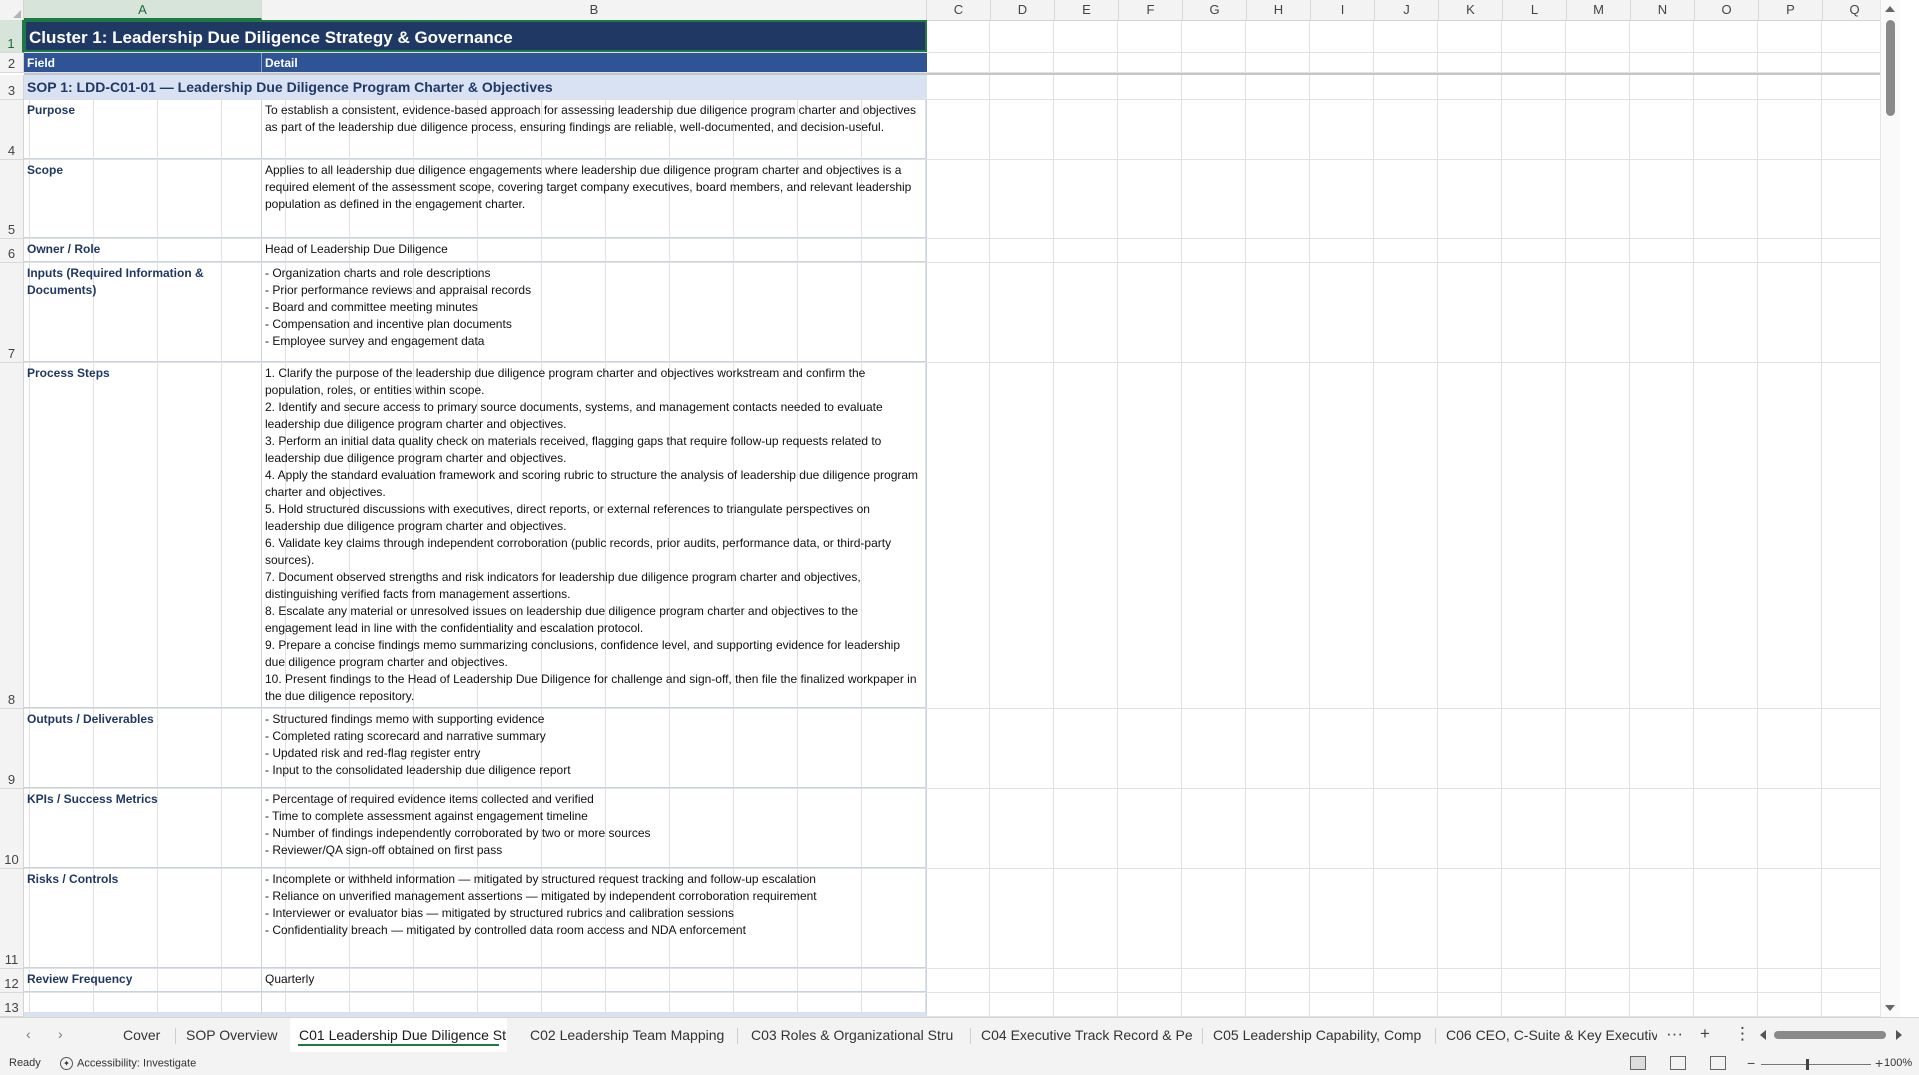 The width and height of the screenshot is (1919, 1075). Describe the element at coordinates (1890, 1008) in the screenshot. I see `scroll-down-arrow-icon` at that location.